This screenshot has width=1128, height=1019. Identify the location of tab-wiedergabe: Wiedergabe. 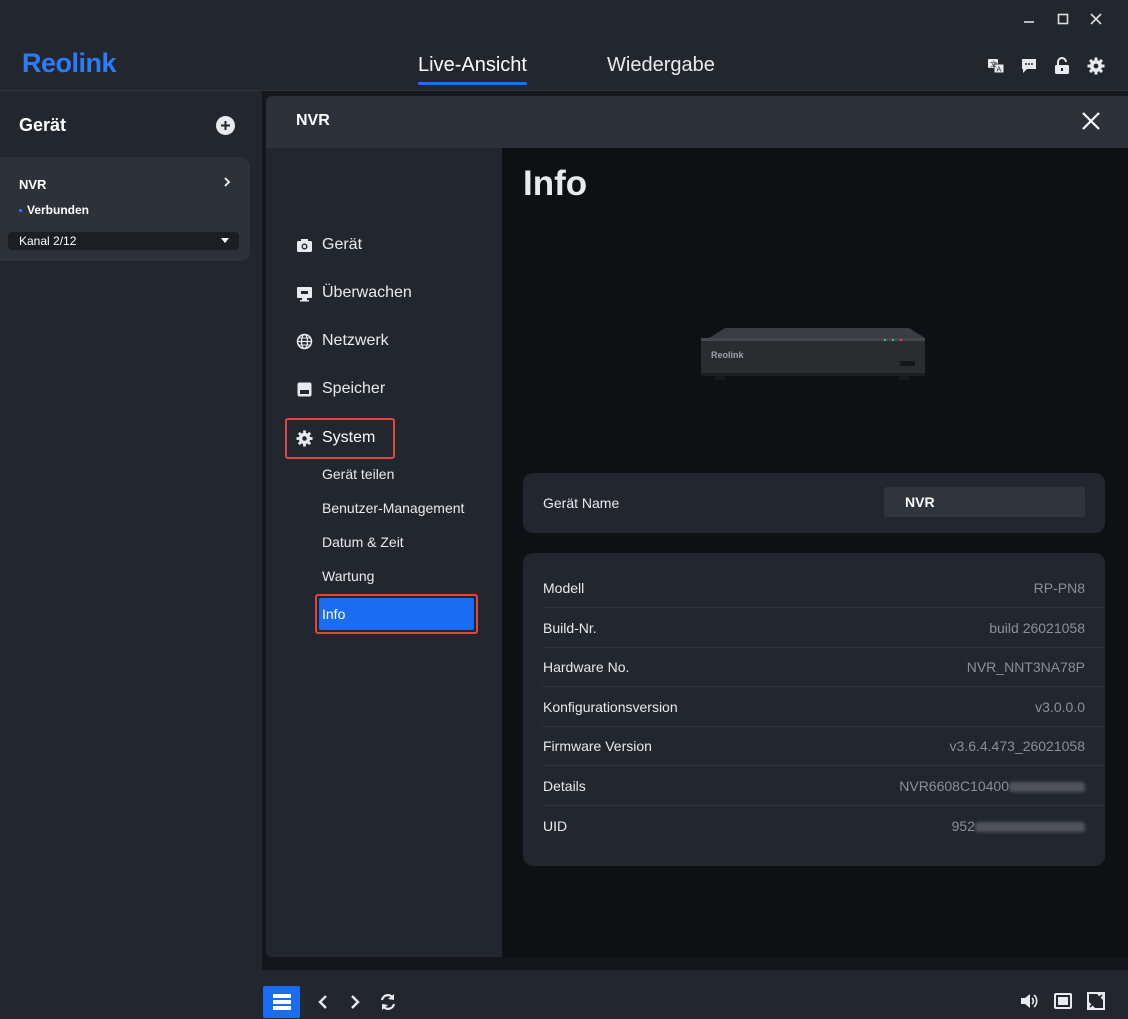
(661, 65).